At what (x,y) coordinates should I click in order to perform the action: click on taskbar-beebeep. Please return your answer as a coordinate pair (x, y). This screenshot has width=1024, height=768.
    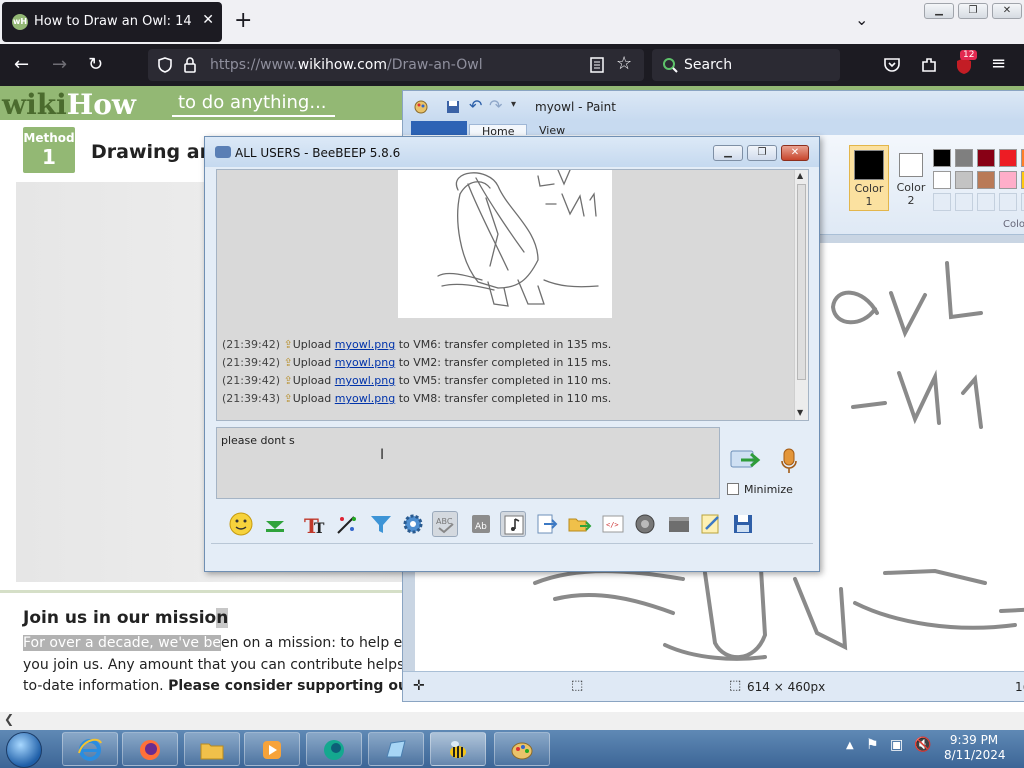
    Looking at the image, I should click on (458, 749).